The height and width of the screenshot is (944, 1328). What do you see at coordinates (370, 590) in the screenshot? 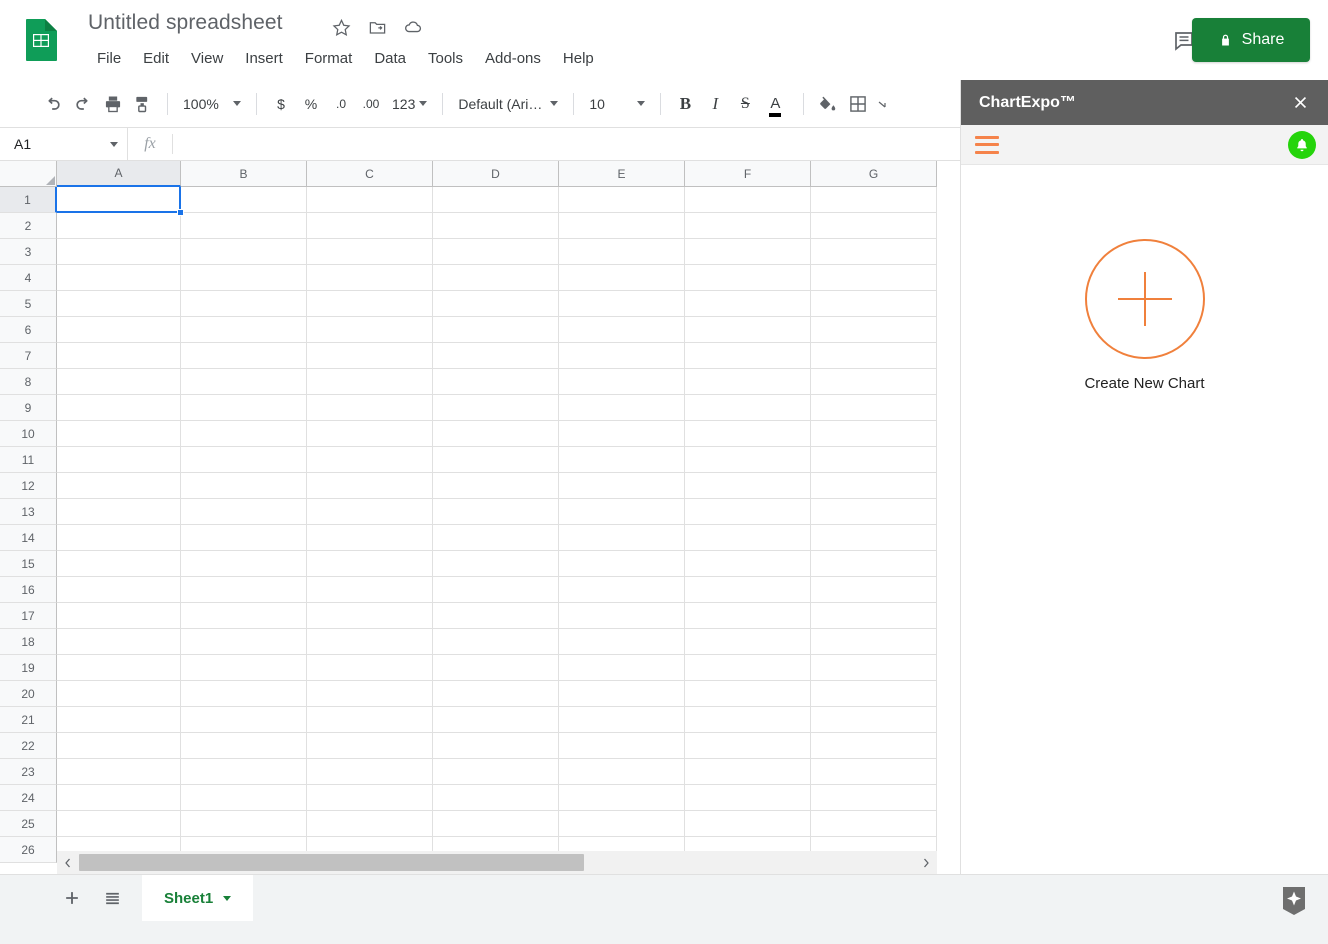
I see `cell-C16` at bounding box center [370, 590].